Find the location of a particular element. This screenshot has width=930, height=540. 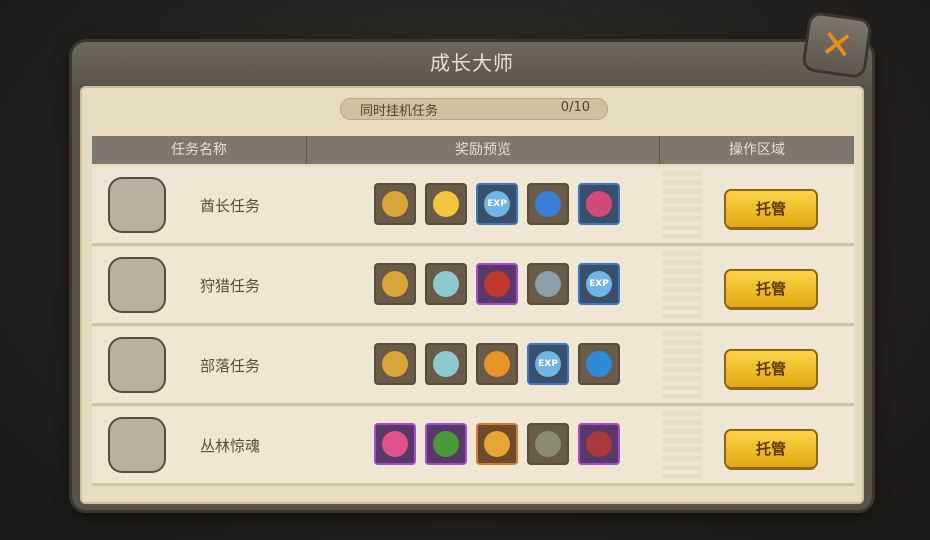

counter-label: 同时挂机任务 is located at coordinates (399, 111).